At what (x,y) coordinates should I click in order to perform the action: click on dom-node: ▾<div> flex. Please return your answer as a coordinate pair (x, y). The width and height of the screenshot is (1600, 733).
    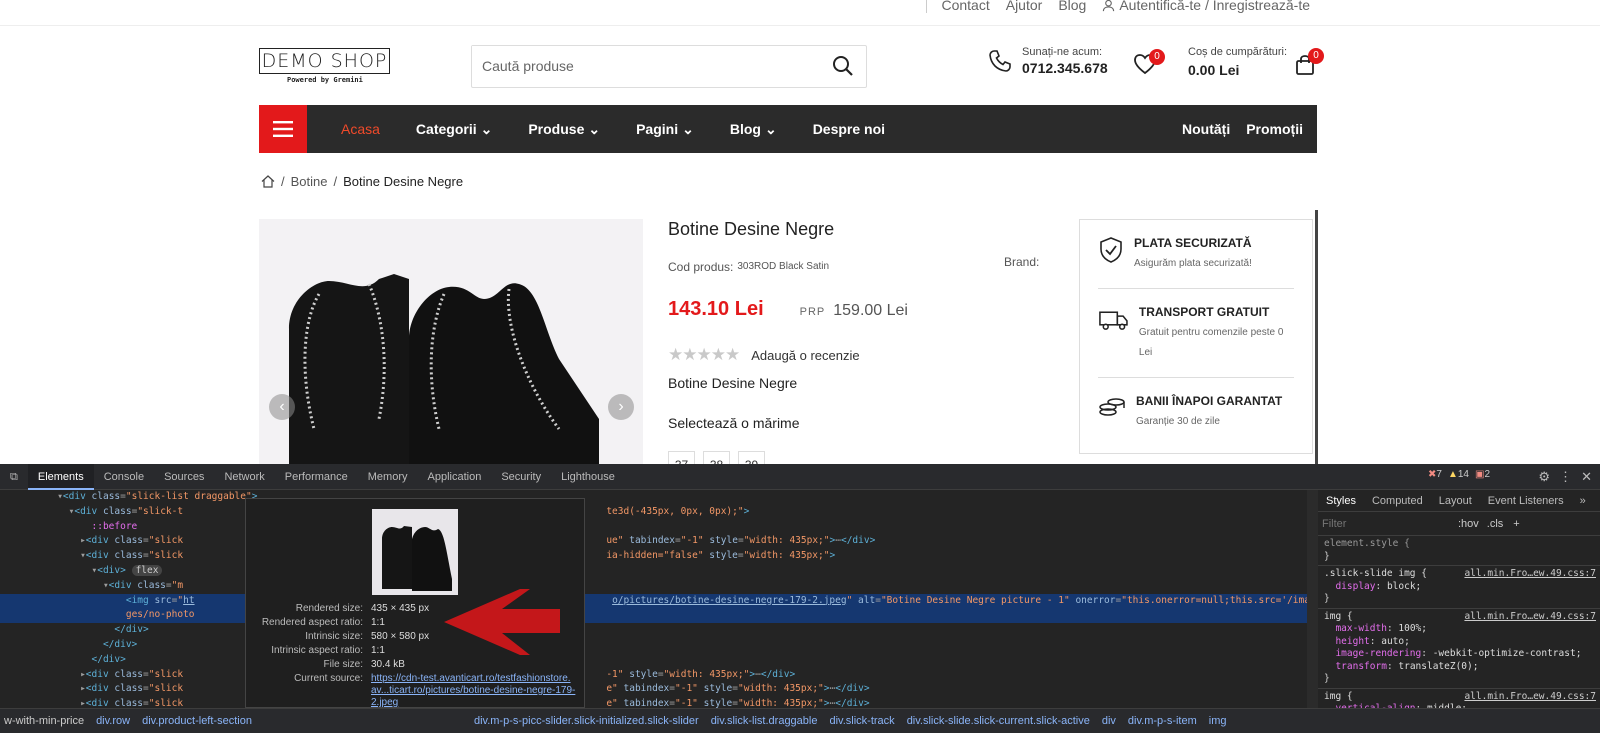
    Looking at the image, I should click on (653, 571).